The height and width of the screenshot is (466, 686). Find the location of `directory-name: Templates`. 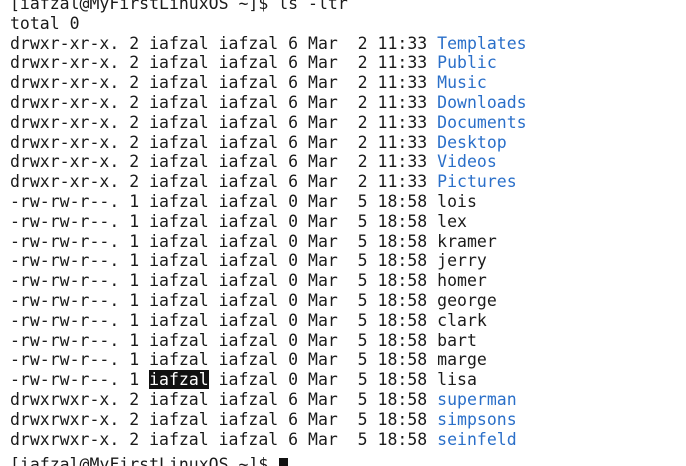

directory-name: Templates is located at coordinates (482, 43).